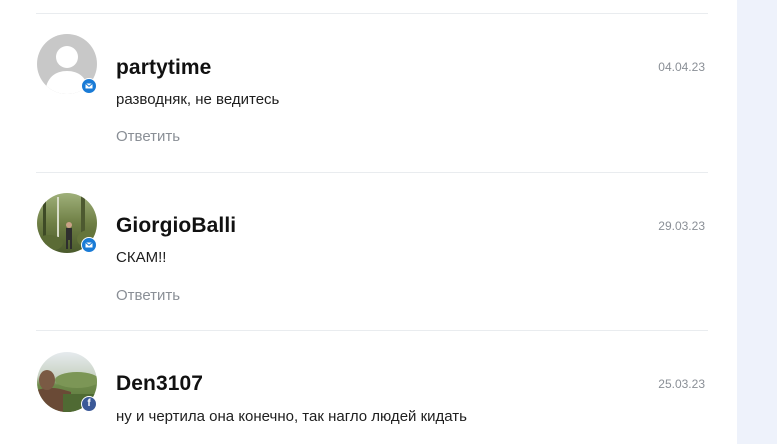  I want to click on comment-author: Den3107, so click(159, 384).